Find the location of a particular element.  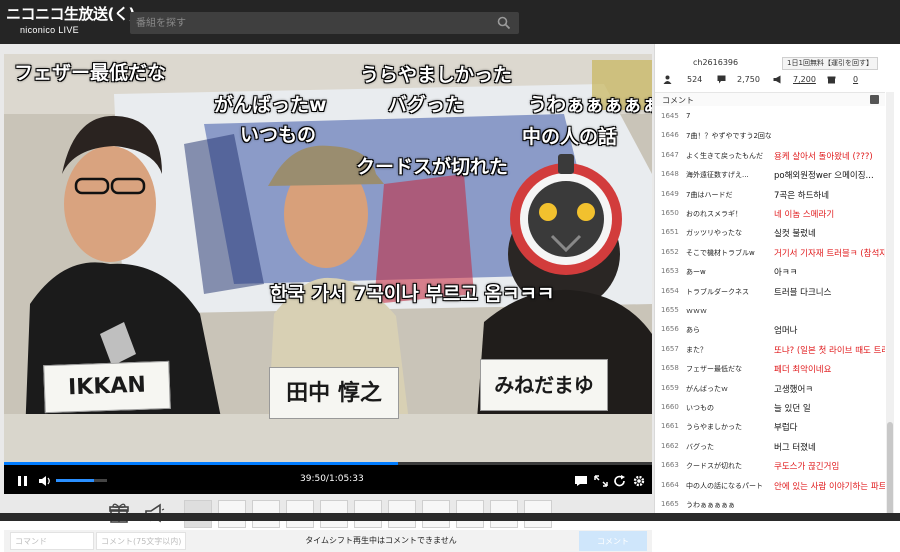

comment-translation: 실컷 불렀네 is located at coordinates (795, 234).